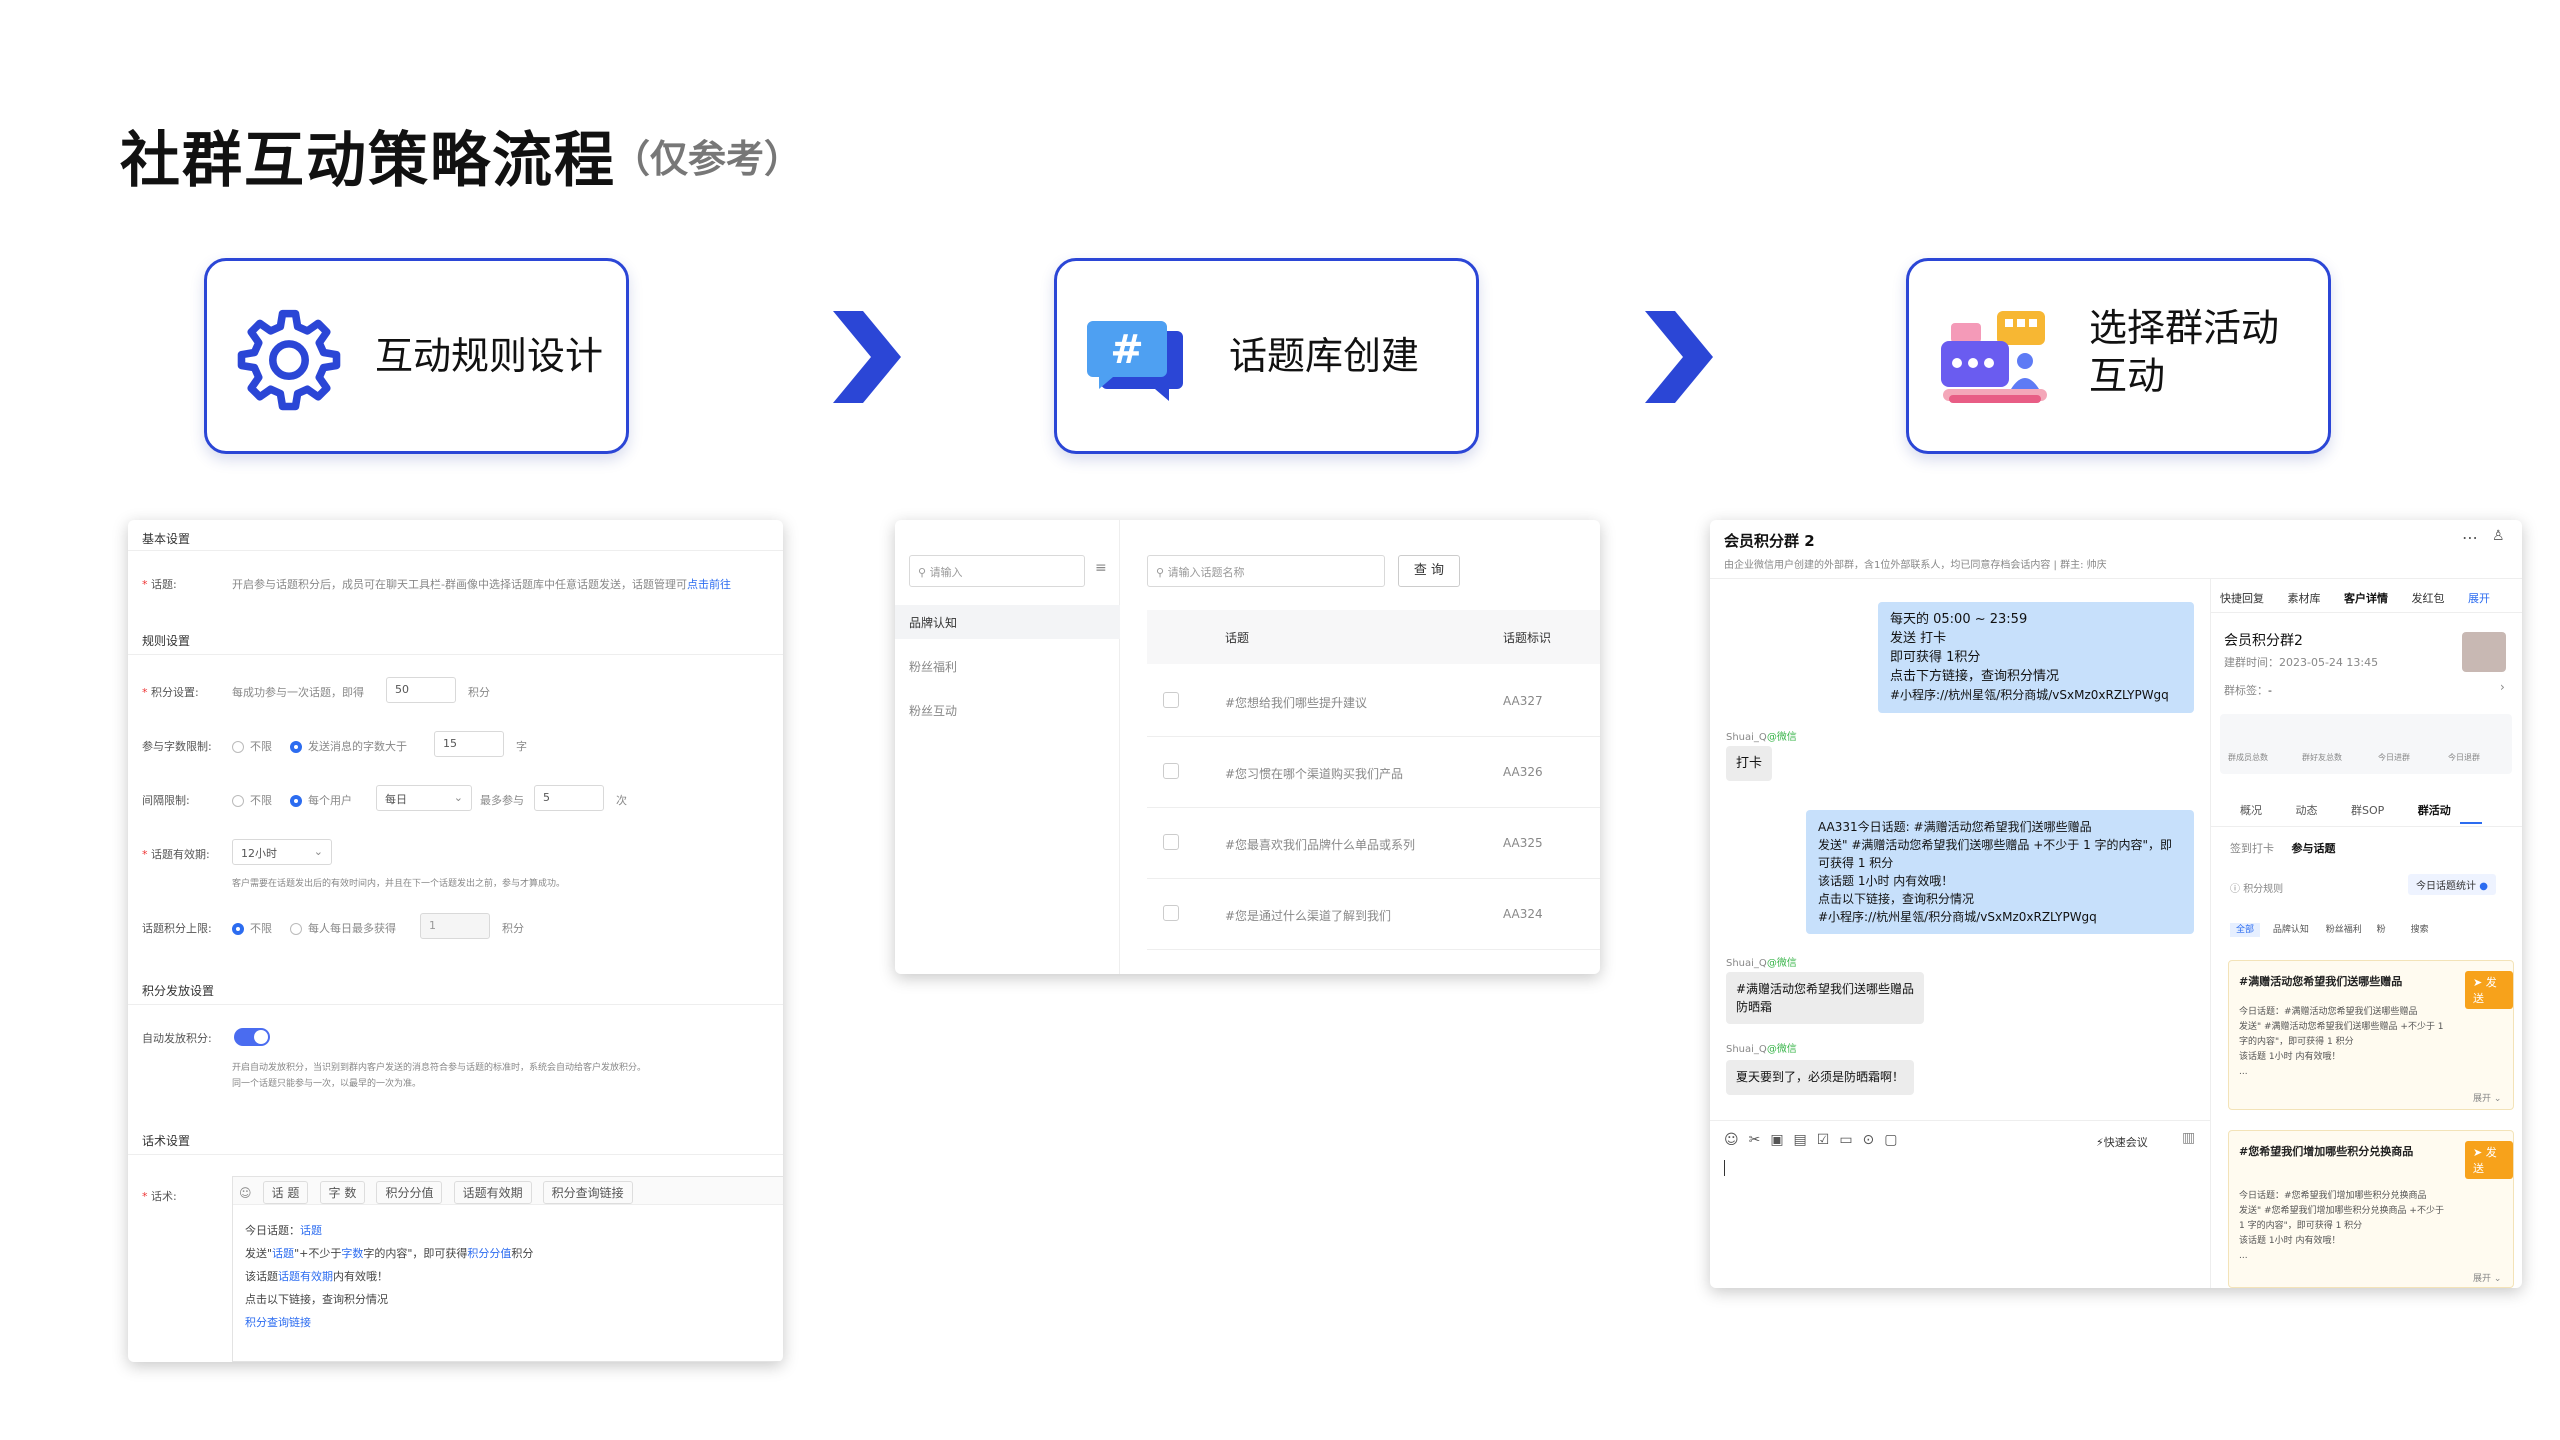 Image resolution: width=2560 pixels, height=1440 pixels. What do you see at coordinates (2100, 1142) in the screenshot?
I see `bolt-icon: ⚡` at bounding box center [2100, 1142].